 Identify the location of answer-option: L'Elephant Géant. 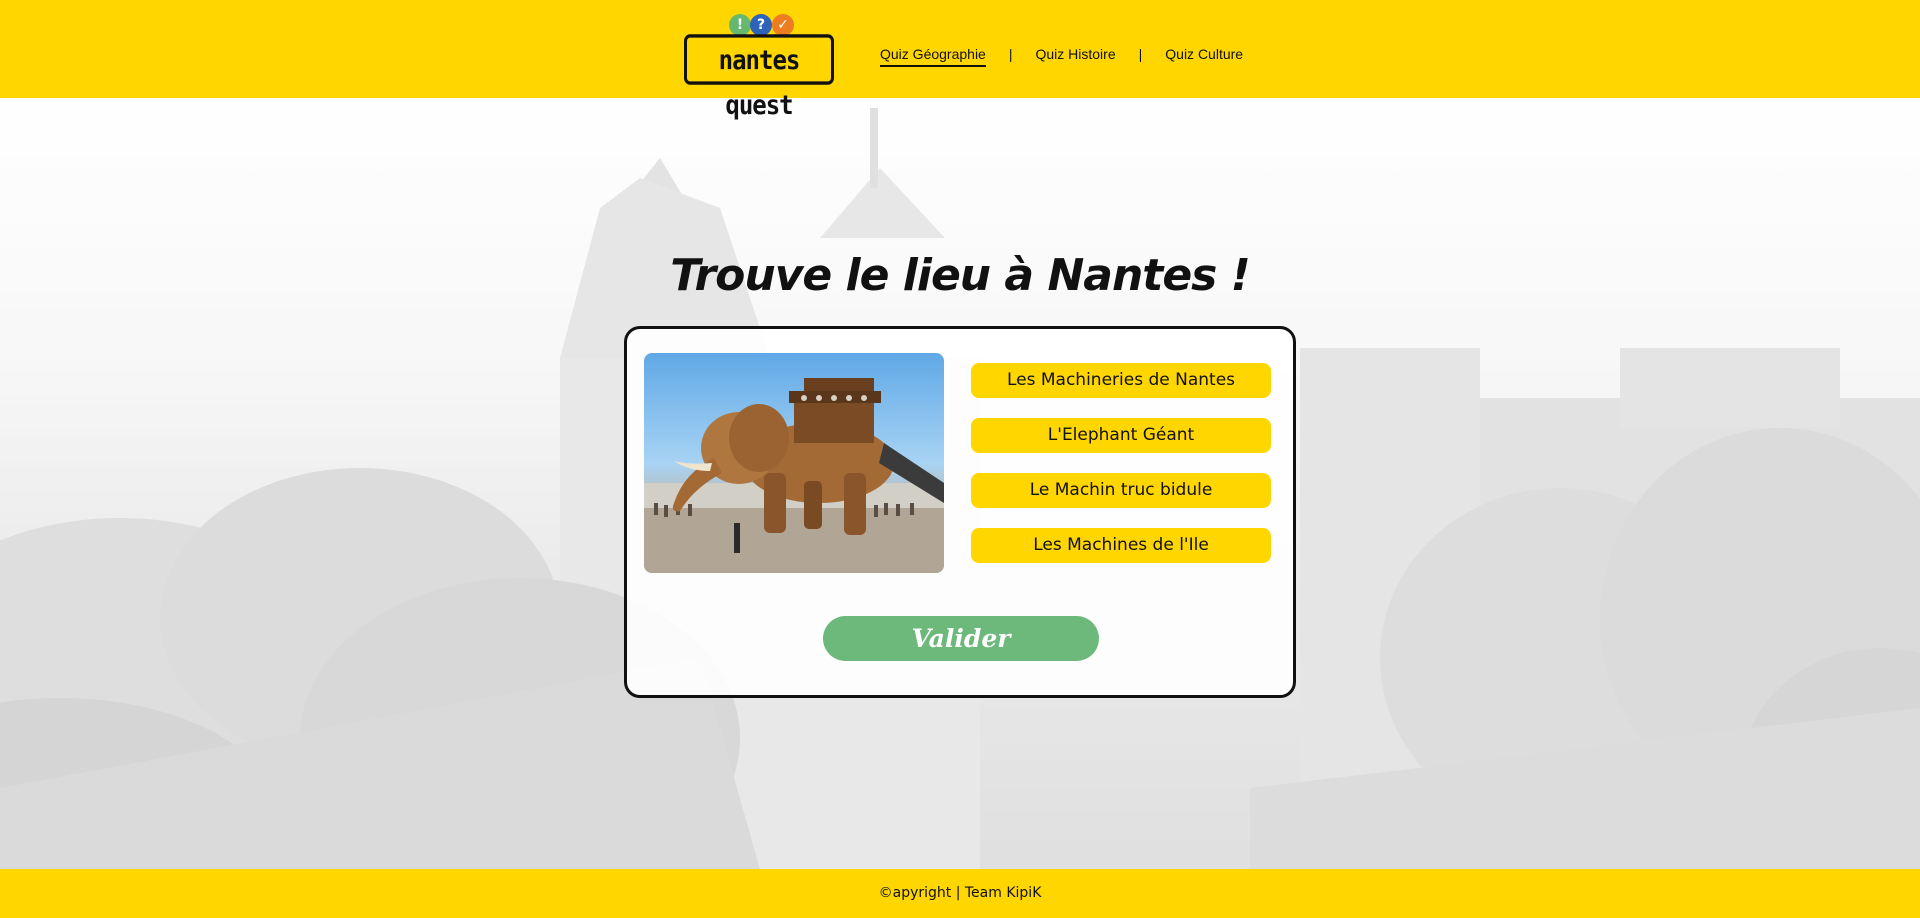
(1121, 435).